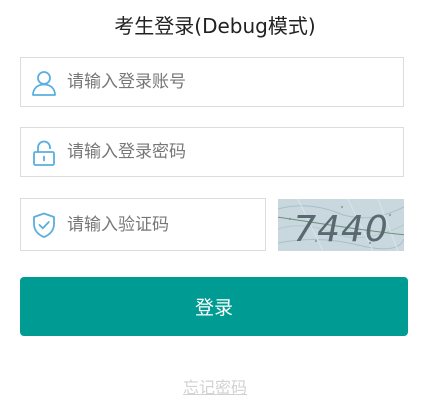 The width and height of the screenshot is (430, 411). I want to click on lock-icon, so click(44, 153).